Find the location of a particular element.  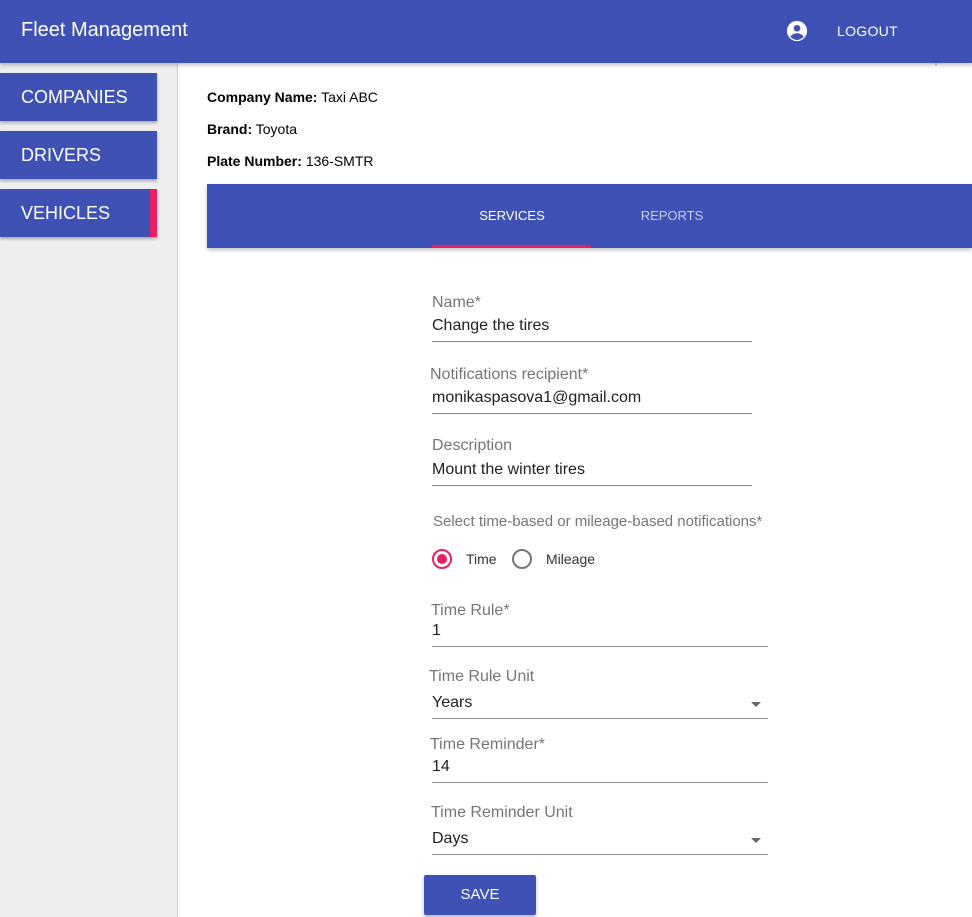

recipient-underline is located at coordinates (592, 413).